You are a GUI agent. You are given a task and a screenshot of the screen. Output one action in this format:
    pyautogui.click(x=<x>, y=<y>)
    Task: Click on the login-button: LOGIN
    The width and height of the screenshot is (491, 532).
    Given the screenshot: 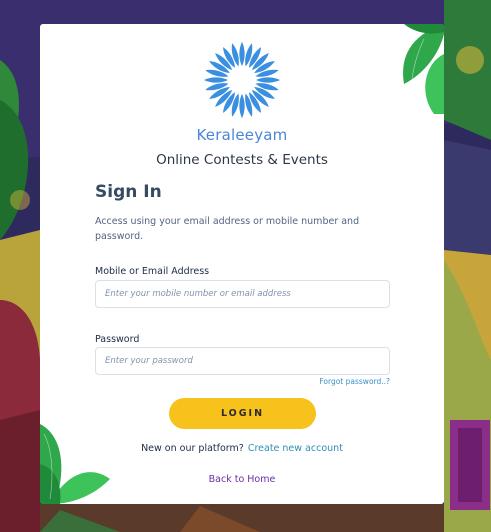 What is the action you would take?
    pyautogui.click(x=242, y=413)
    